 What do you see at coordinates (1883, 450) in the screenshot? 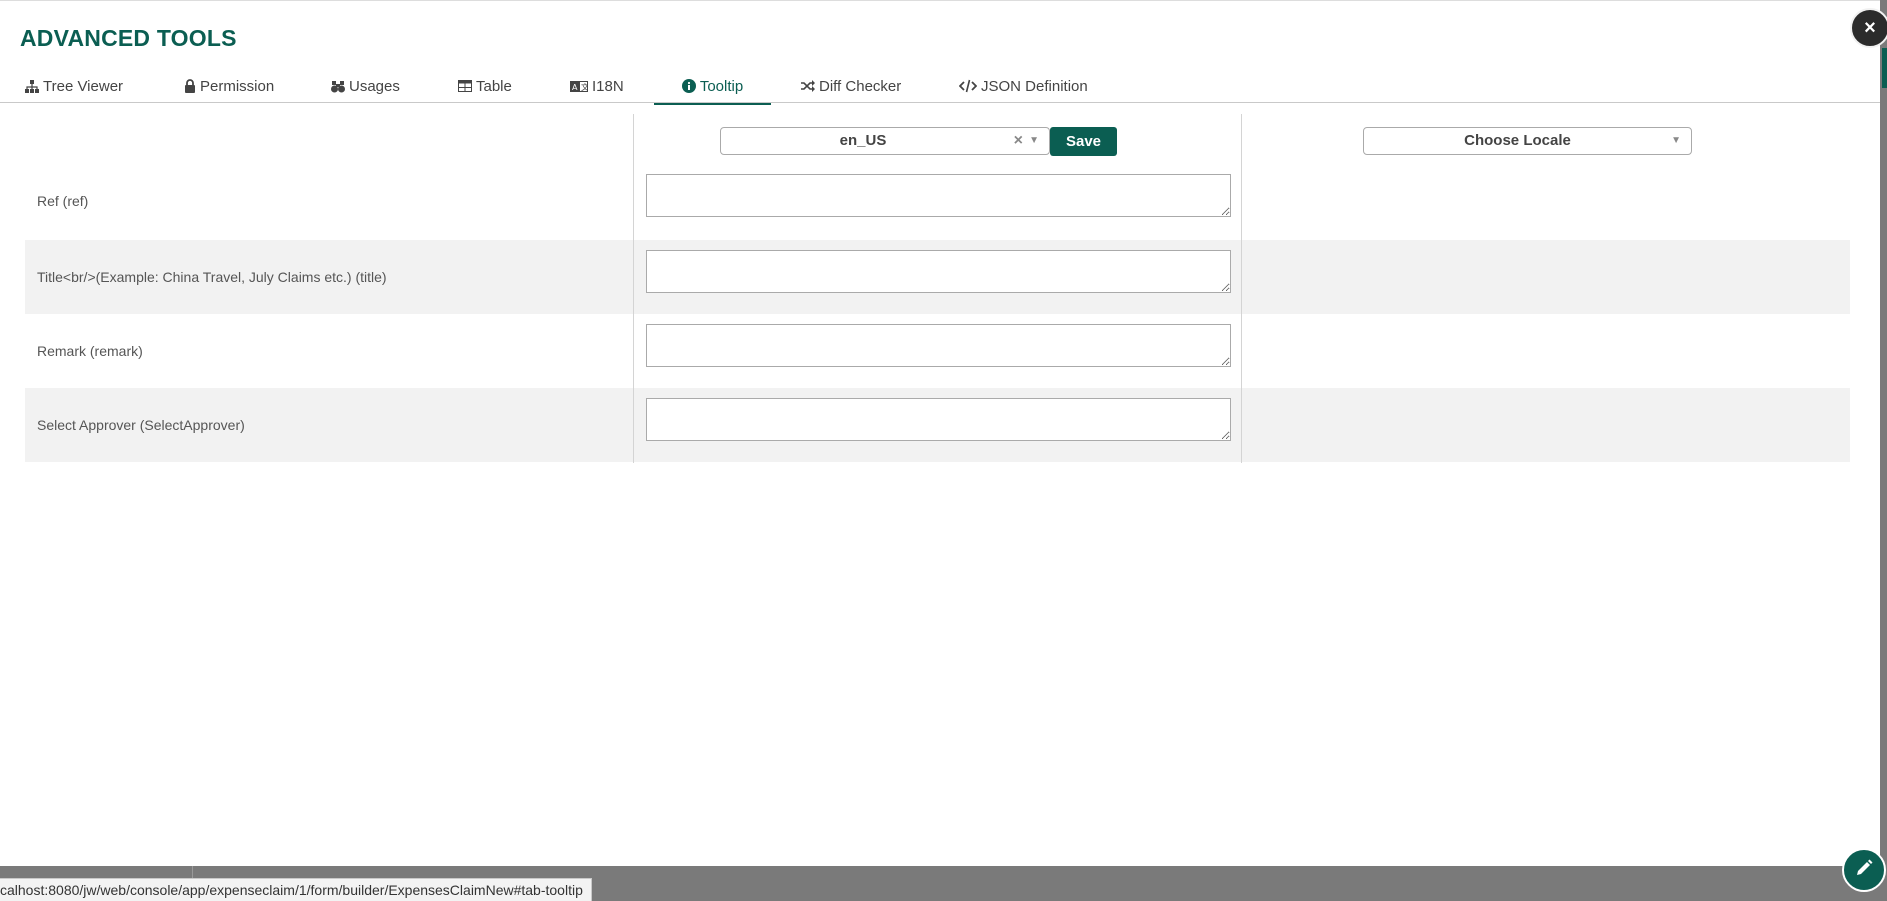
I see `page-scrollbar` at bounding box center [1883, 450].